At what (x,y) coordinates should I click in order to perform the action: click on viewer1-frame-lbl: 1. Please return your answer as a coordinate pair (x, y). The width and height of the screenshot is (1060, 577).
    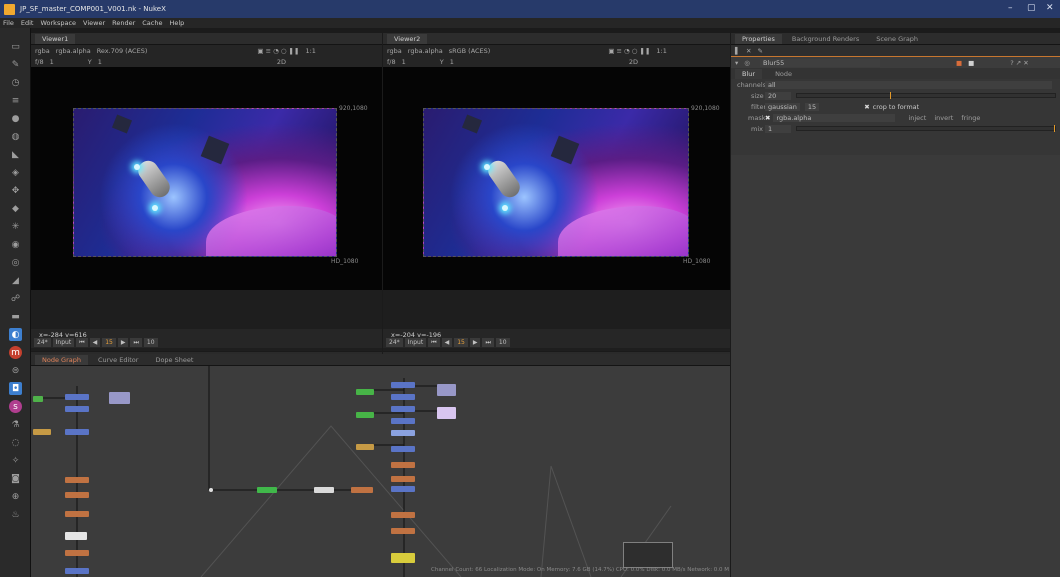
    Looking at the image, I should click on (52, 62).